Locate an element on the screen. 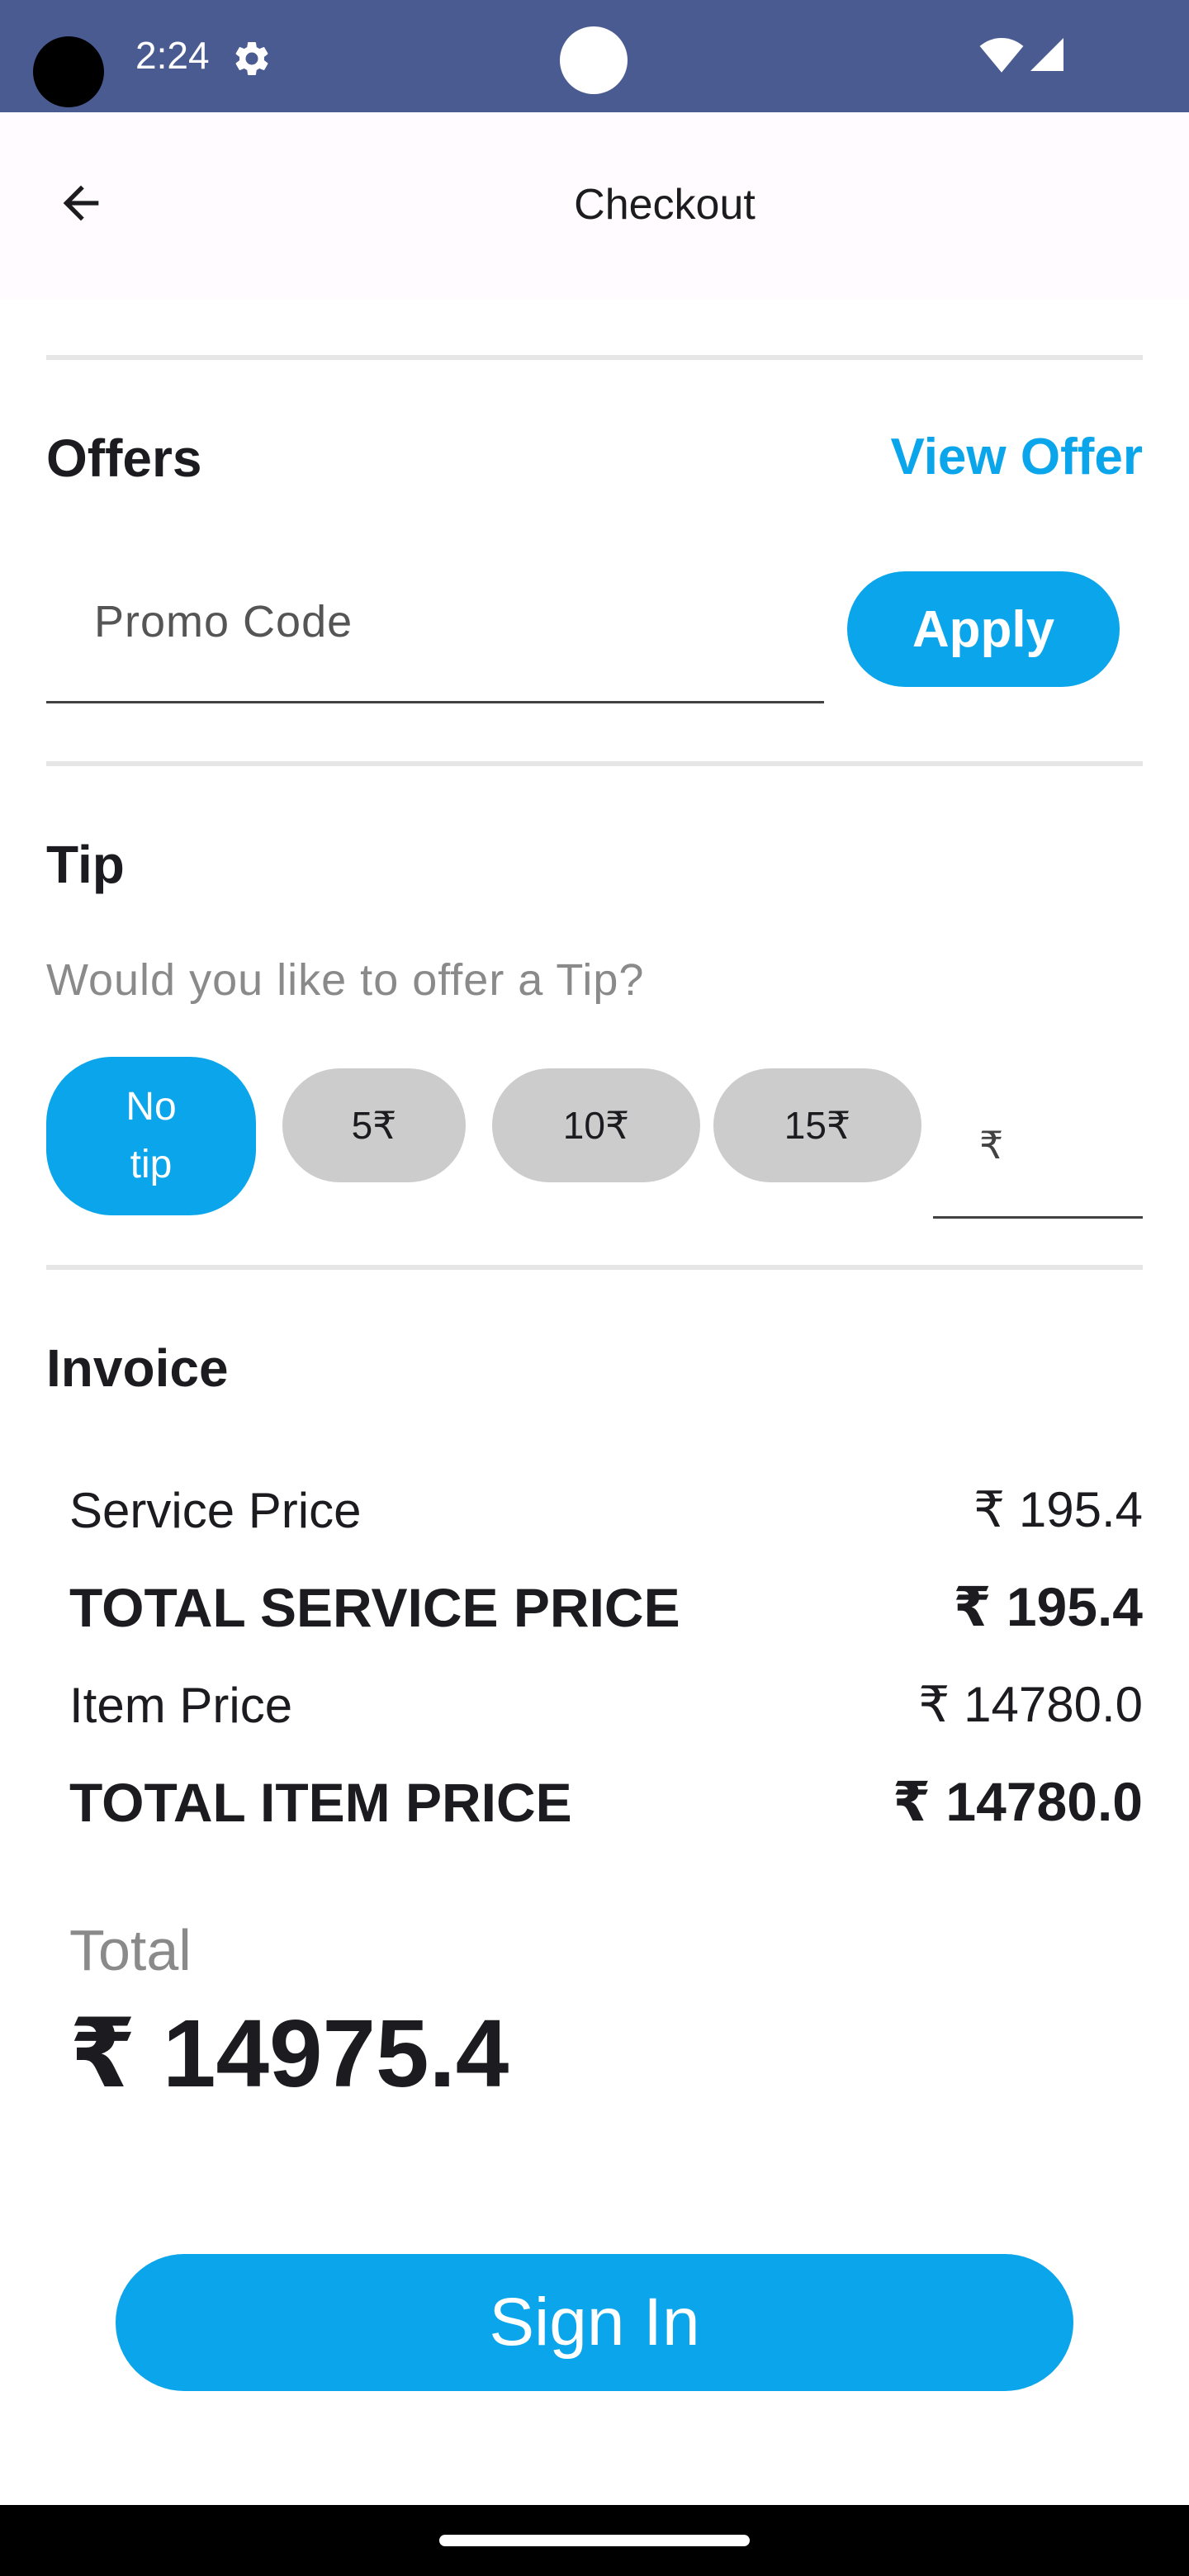  invoice-row-label: TOTAL SERVICE PRICE is located at coordinates (374, 1607).